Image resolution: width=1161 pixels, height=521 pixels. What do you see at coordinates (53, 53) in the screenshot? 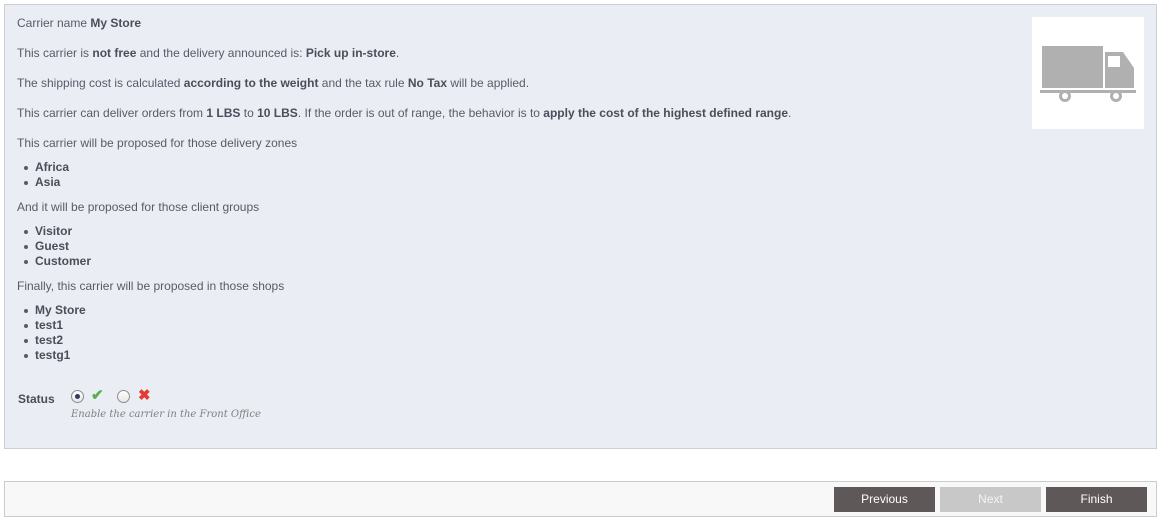
I see `line1-prefix: This carrier is` at bounding box center [53, 53].